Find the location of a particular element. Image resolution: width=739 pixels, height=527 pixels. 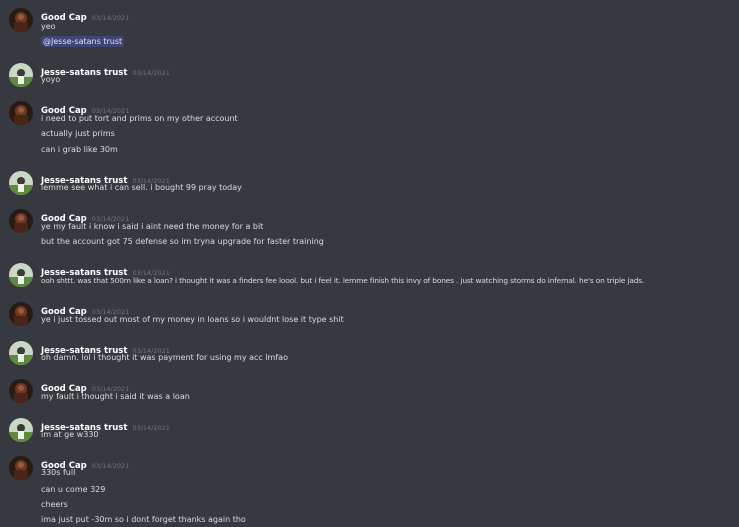

message-header: Jesse-satans trust 03/14/2021 is located at coordinates (105, 70).